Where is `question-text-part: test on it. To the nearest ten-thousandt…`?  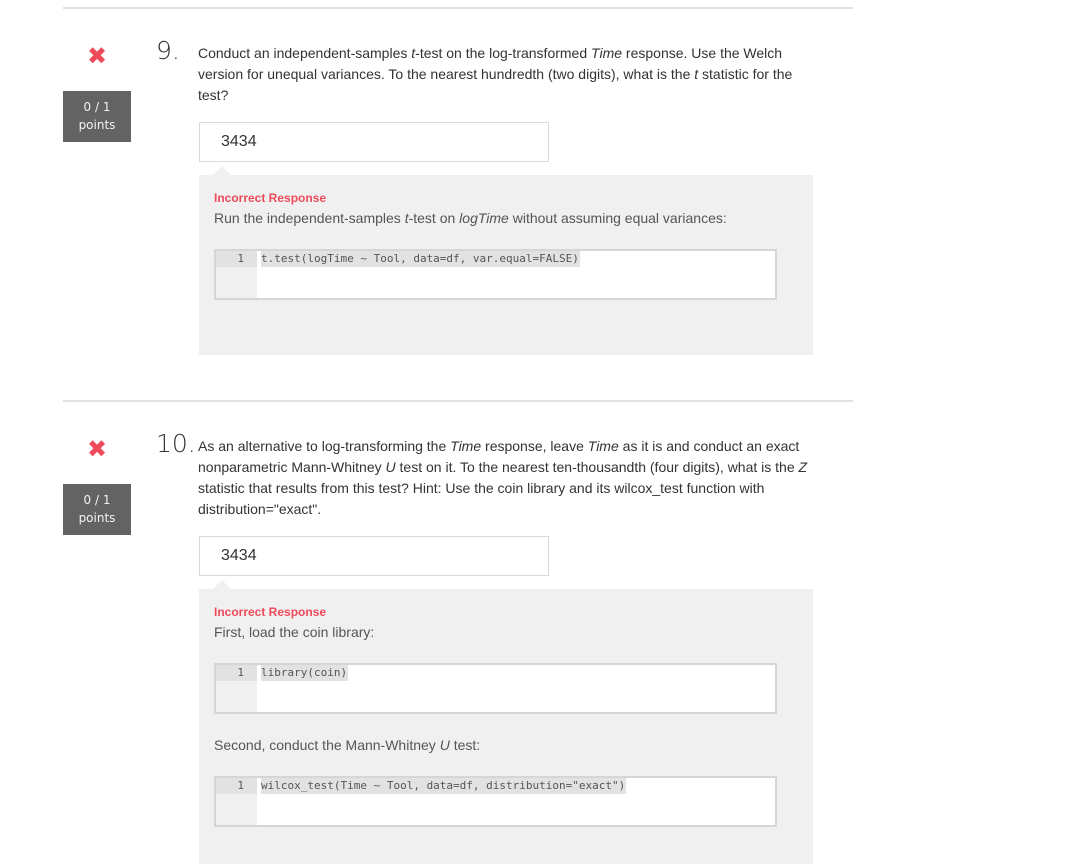 question-text-part: test on it. To the nearest ten-thousandt… is located at coordinates (597, 467).